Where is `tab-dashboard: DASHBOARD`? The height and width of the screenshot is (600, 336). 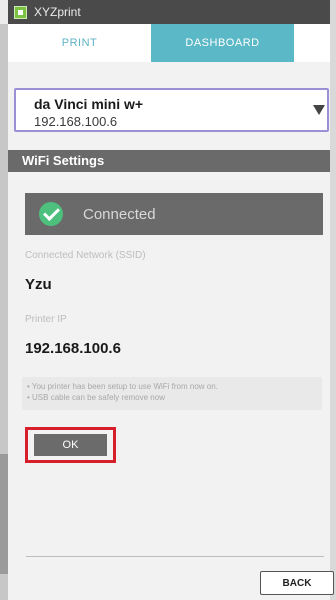
tab-dashboard: DASHBOARD is located at coordinates (222, 43).